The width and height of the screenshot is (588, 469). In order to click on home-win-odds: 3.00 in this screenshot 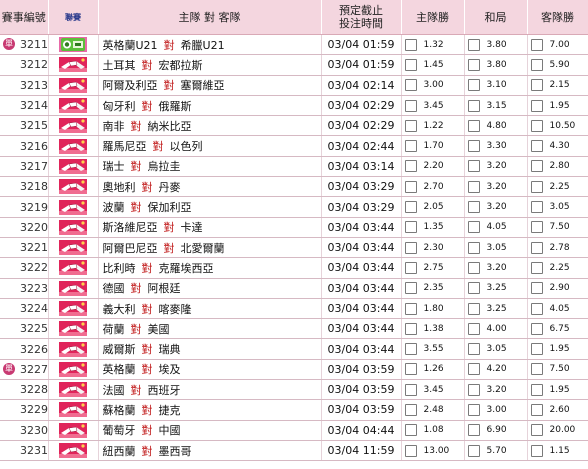, I will do `click(433, 85)`.